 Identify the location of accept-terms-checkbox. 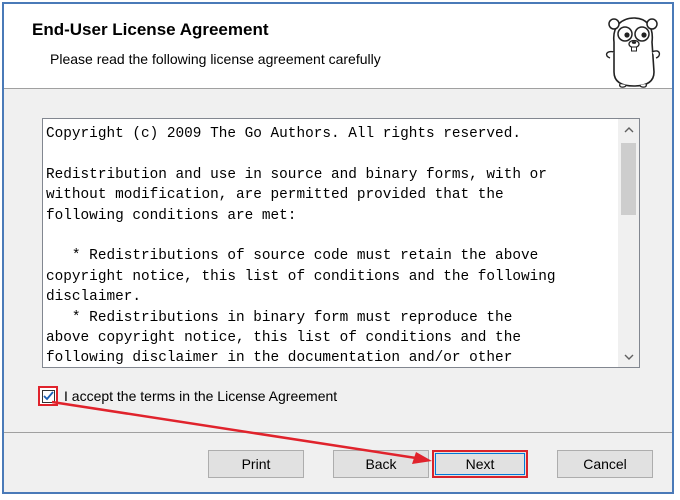
(48, 396).